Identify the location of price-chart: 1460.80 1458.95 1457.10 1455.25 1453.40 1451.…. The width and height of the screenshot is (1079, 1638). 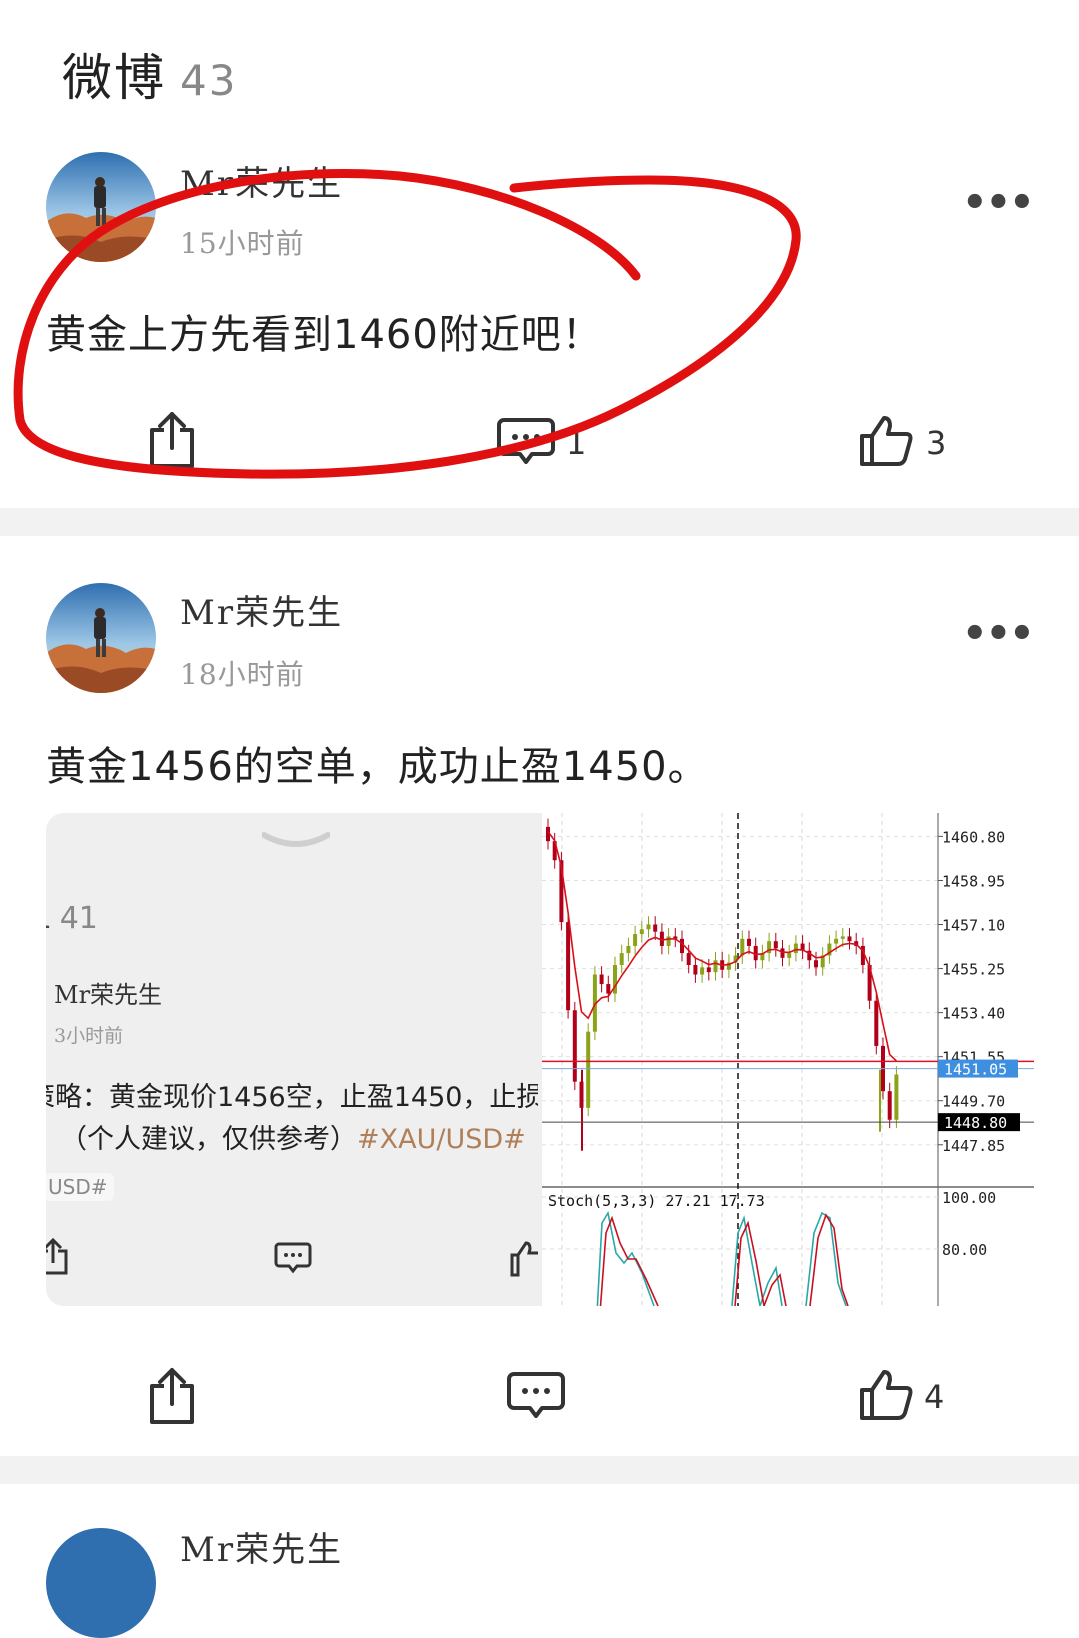
(788, 1059).